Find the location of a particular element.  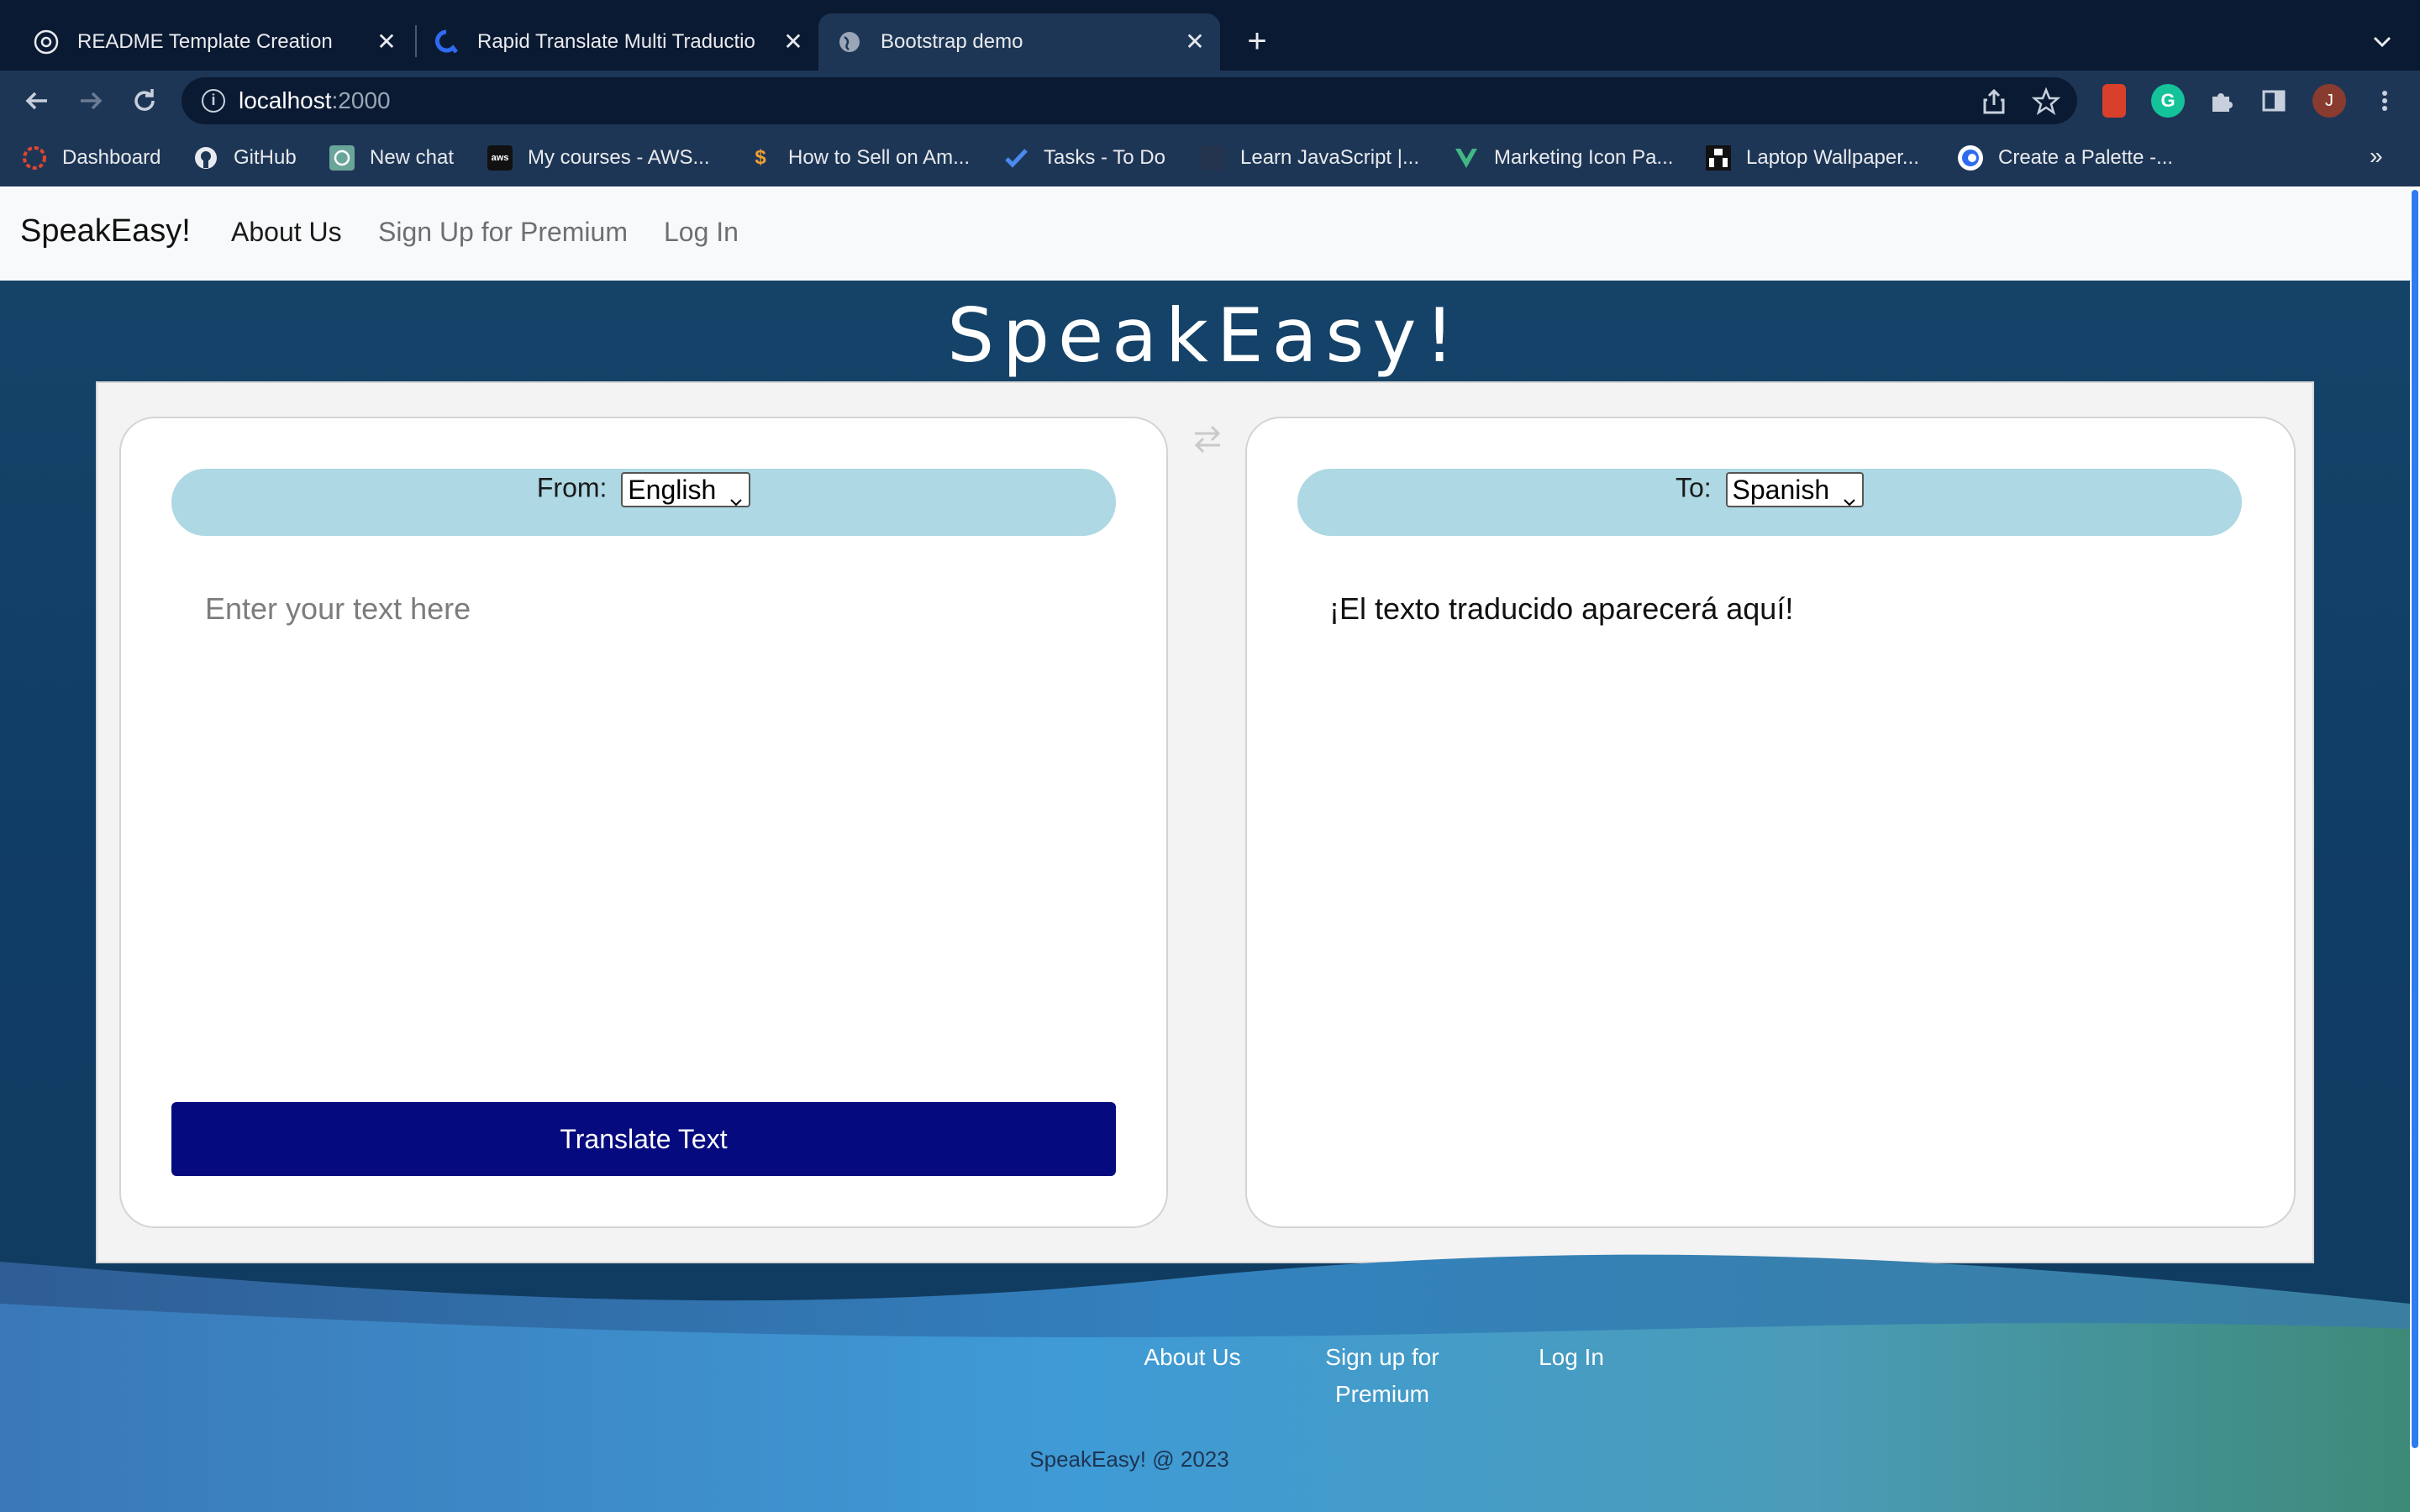

target-language-select: Spanish is located at coordinates (1795, 489).